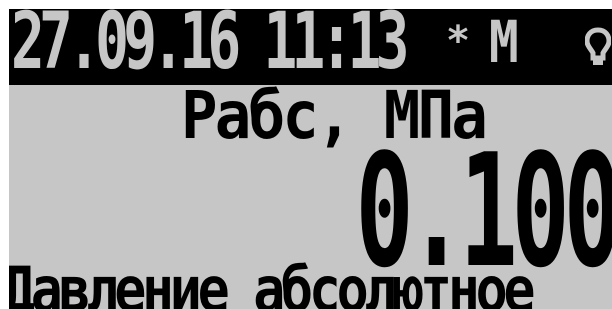  Describe the element at coordinates (504, 42) in the screenshot. I see `mode-indicator: M` at that location.